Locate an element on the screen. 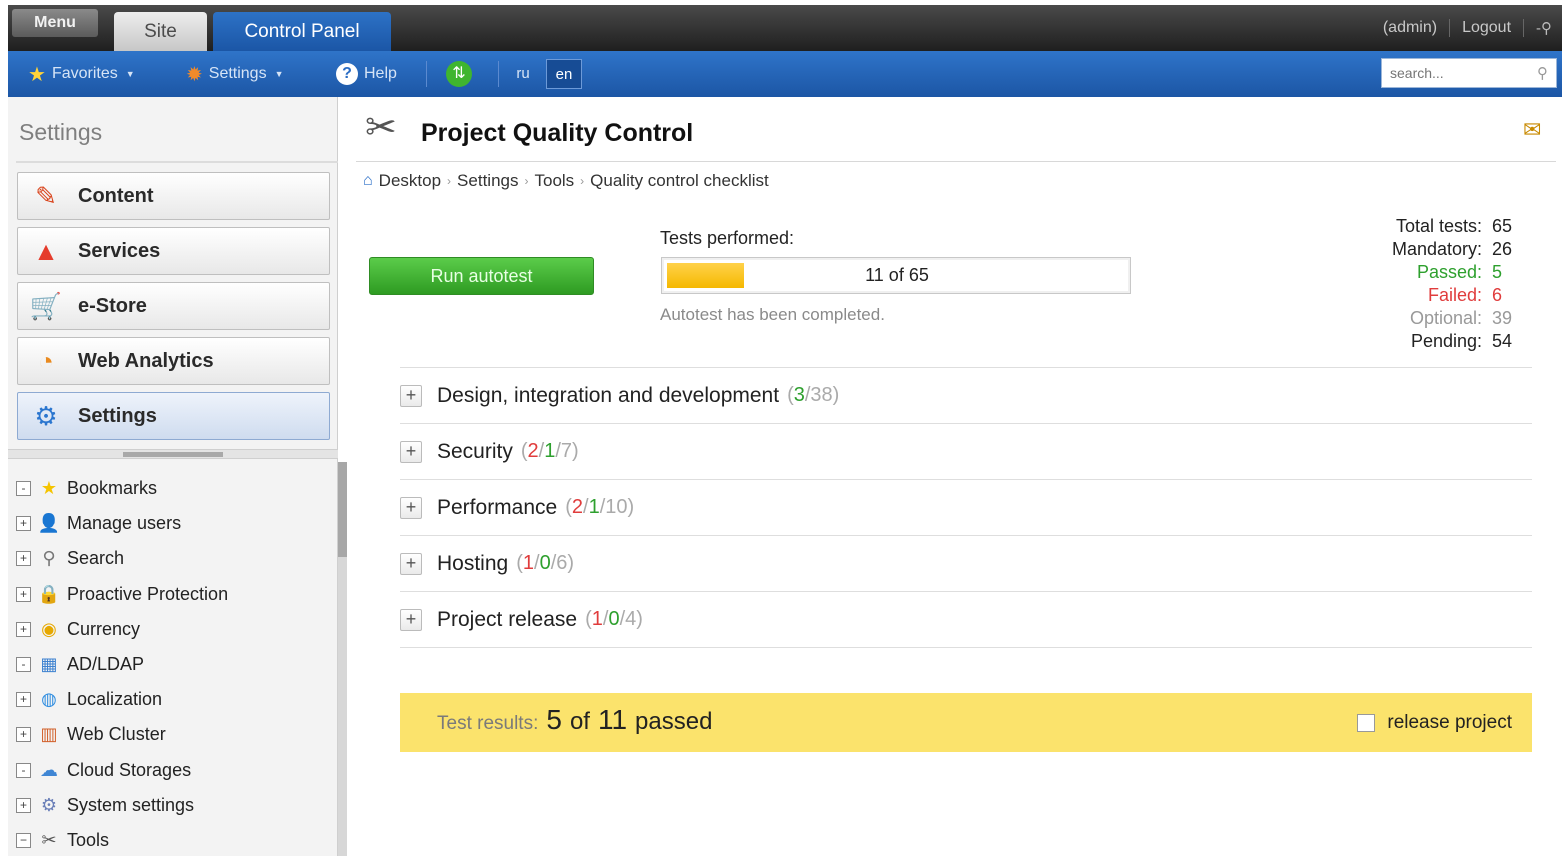 The height and width of the screenshot is (856, 1562). sidebar-title: Settings is located at coordinates (61, 132).